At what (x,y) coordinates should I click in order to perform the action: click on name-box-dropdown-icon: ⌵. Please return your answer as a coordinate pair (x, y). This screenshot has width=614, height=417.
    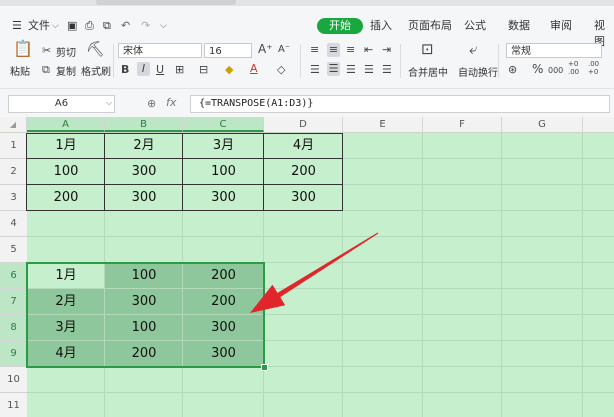
    Looking at the image, I should click on (109, 103).